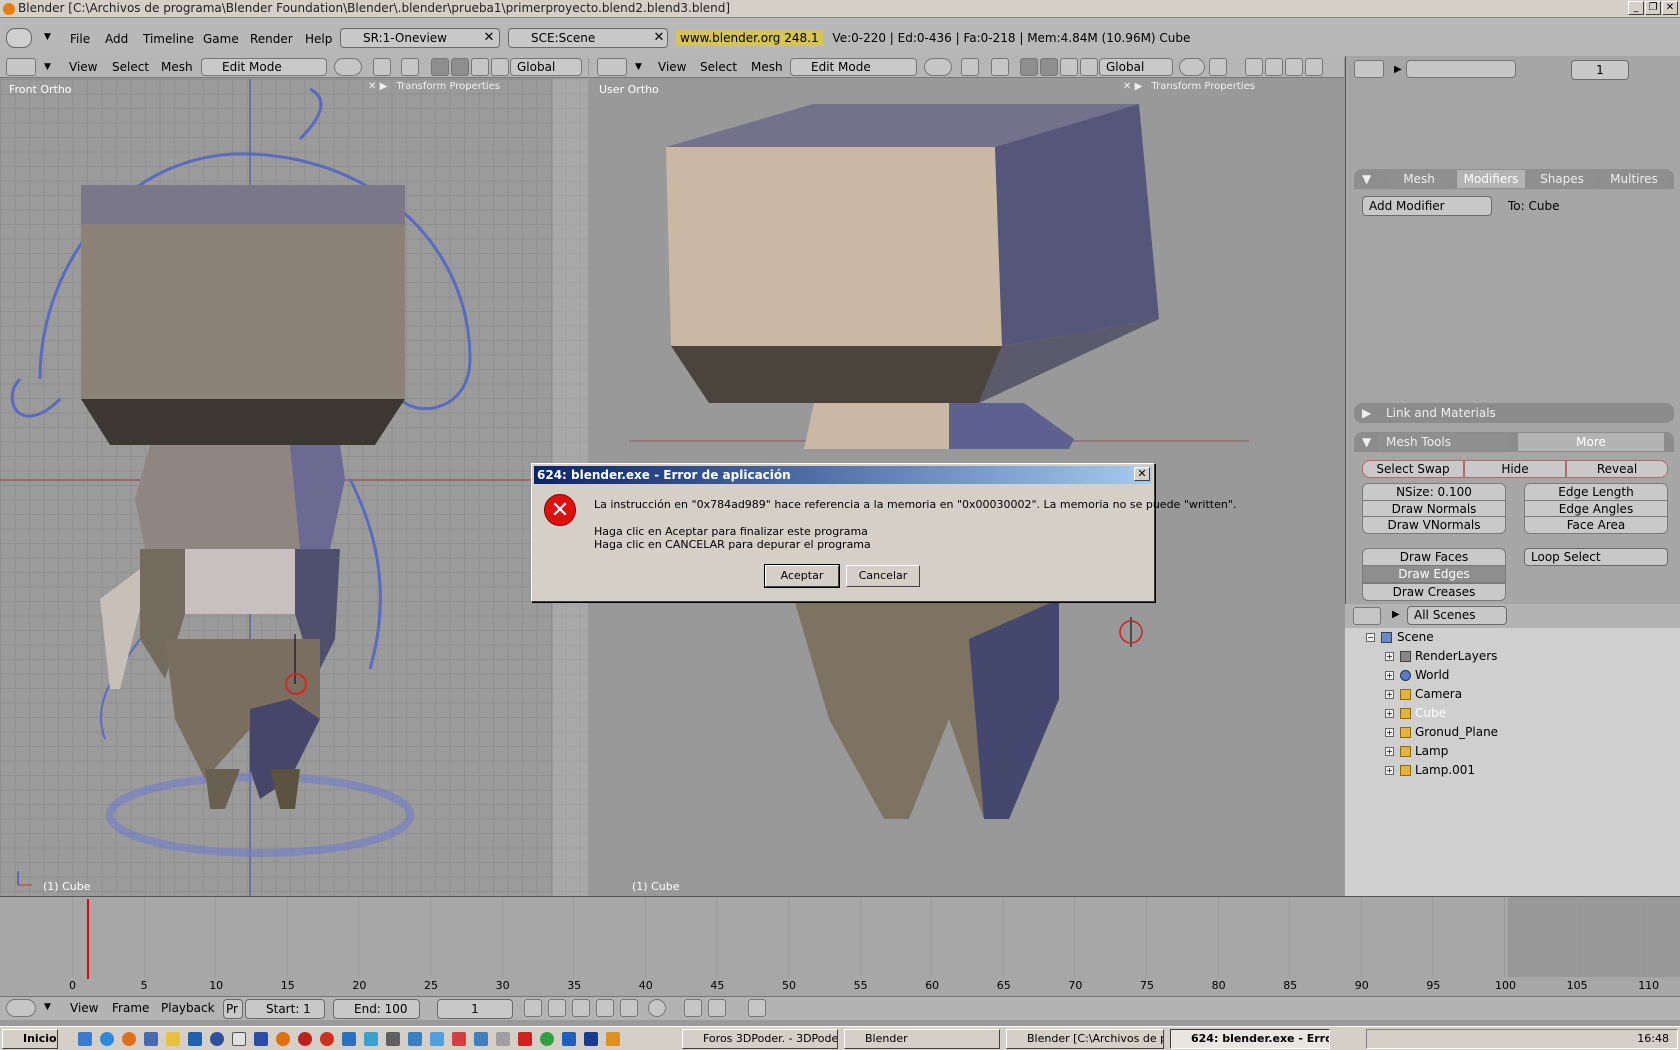 The height and width of the screenshot is (1050, 1680). What do you see at coordinates (318, 39) in the screenshot?
I see `menu-help: Help` at bounding box center [318, 39].